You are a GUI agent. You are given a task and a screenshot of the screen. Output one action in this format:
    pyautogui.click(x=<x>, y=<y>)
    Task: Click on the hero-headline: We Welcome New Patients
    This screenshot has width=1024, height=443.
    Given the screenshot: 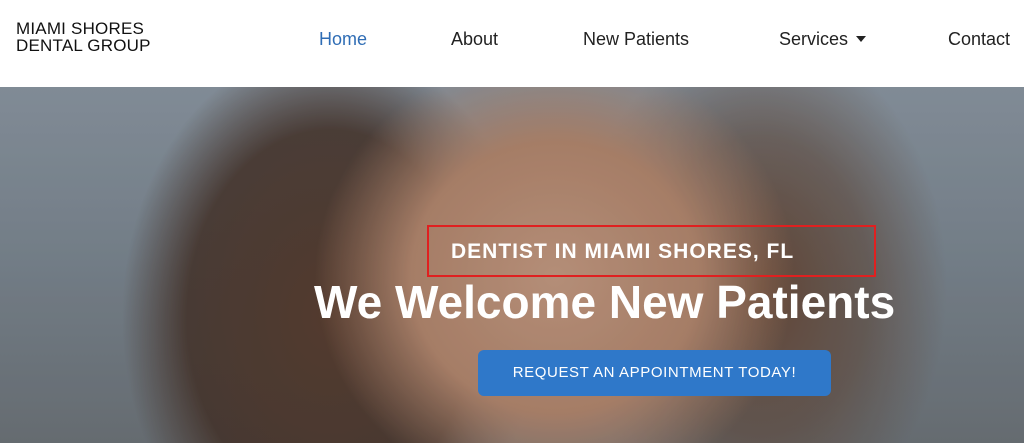 What is the action you would take?
    pyautogui.click(x=605, y=302)
    